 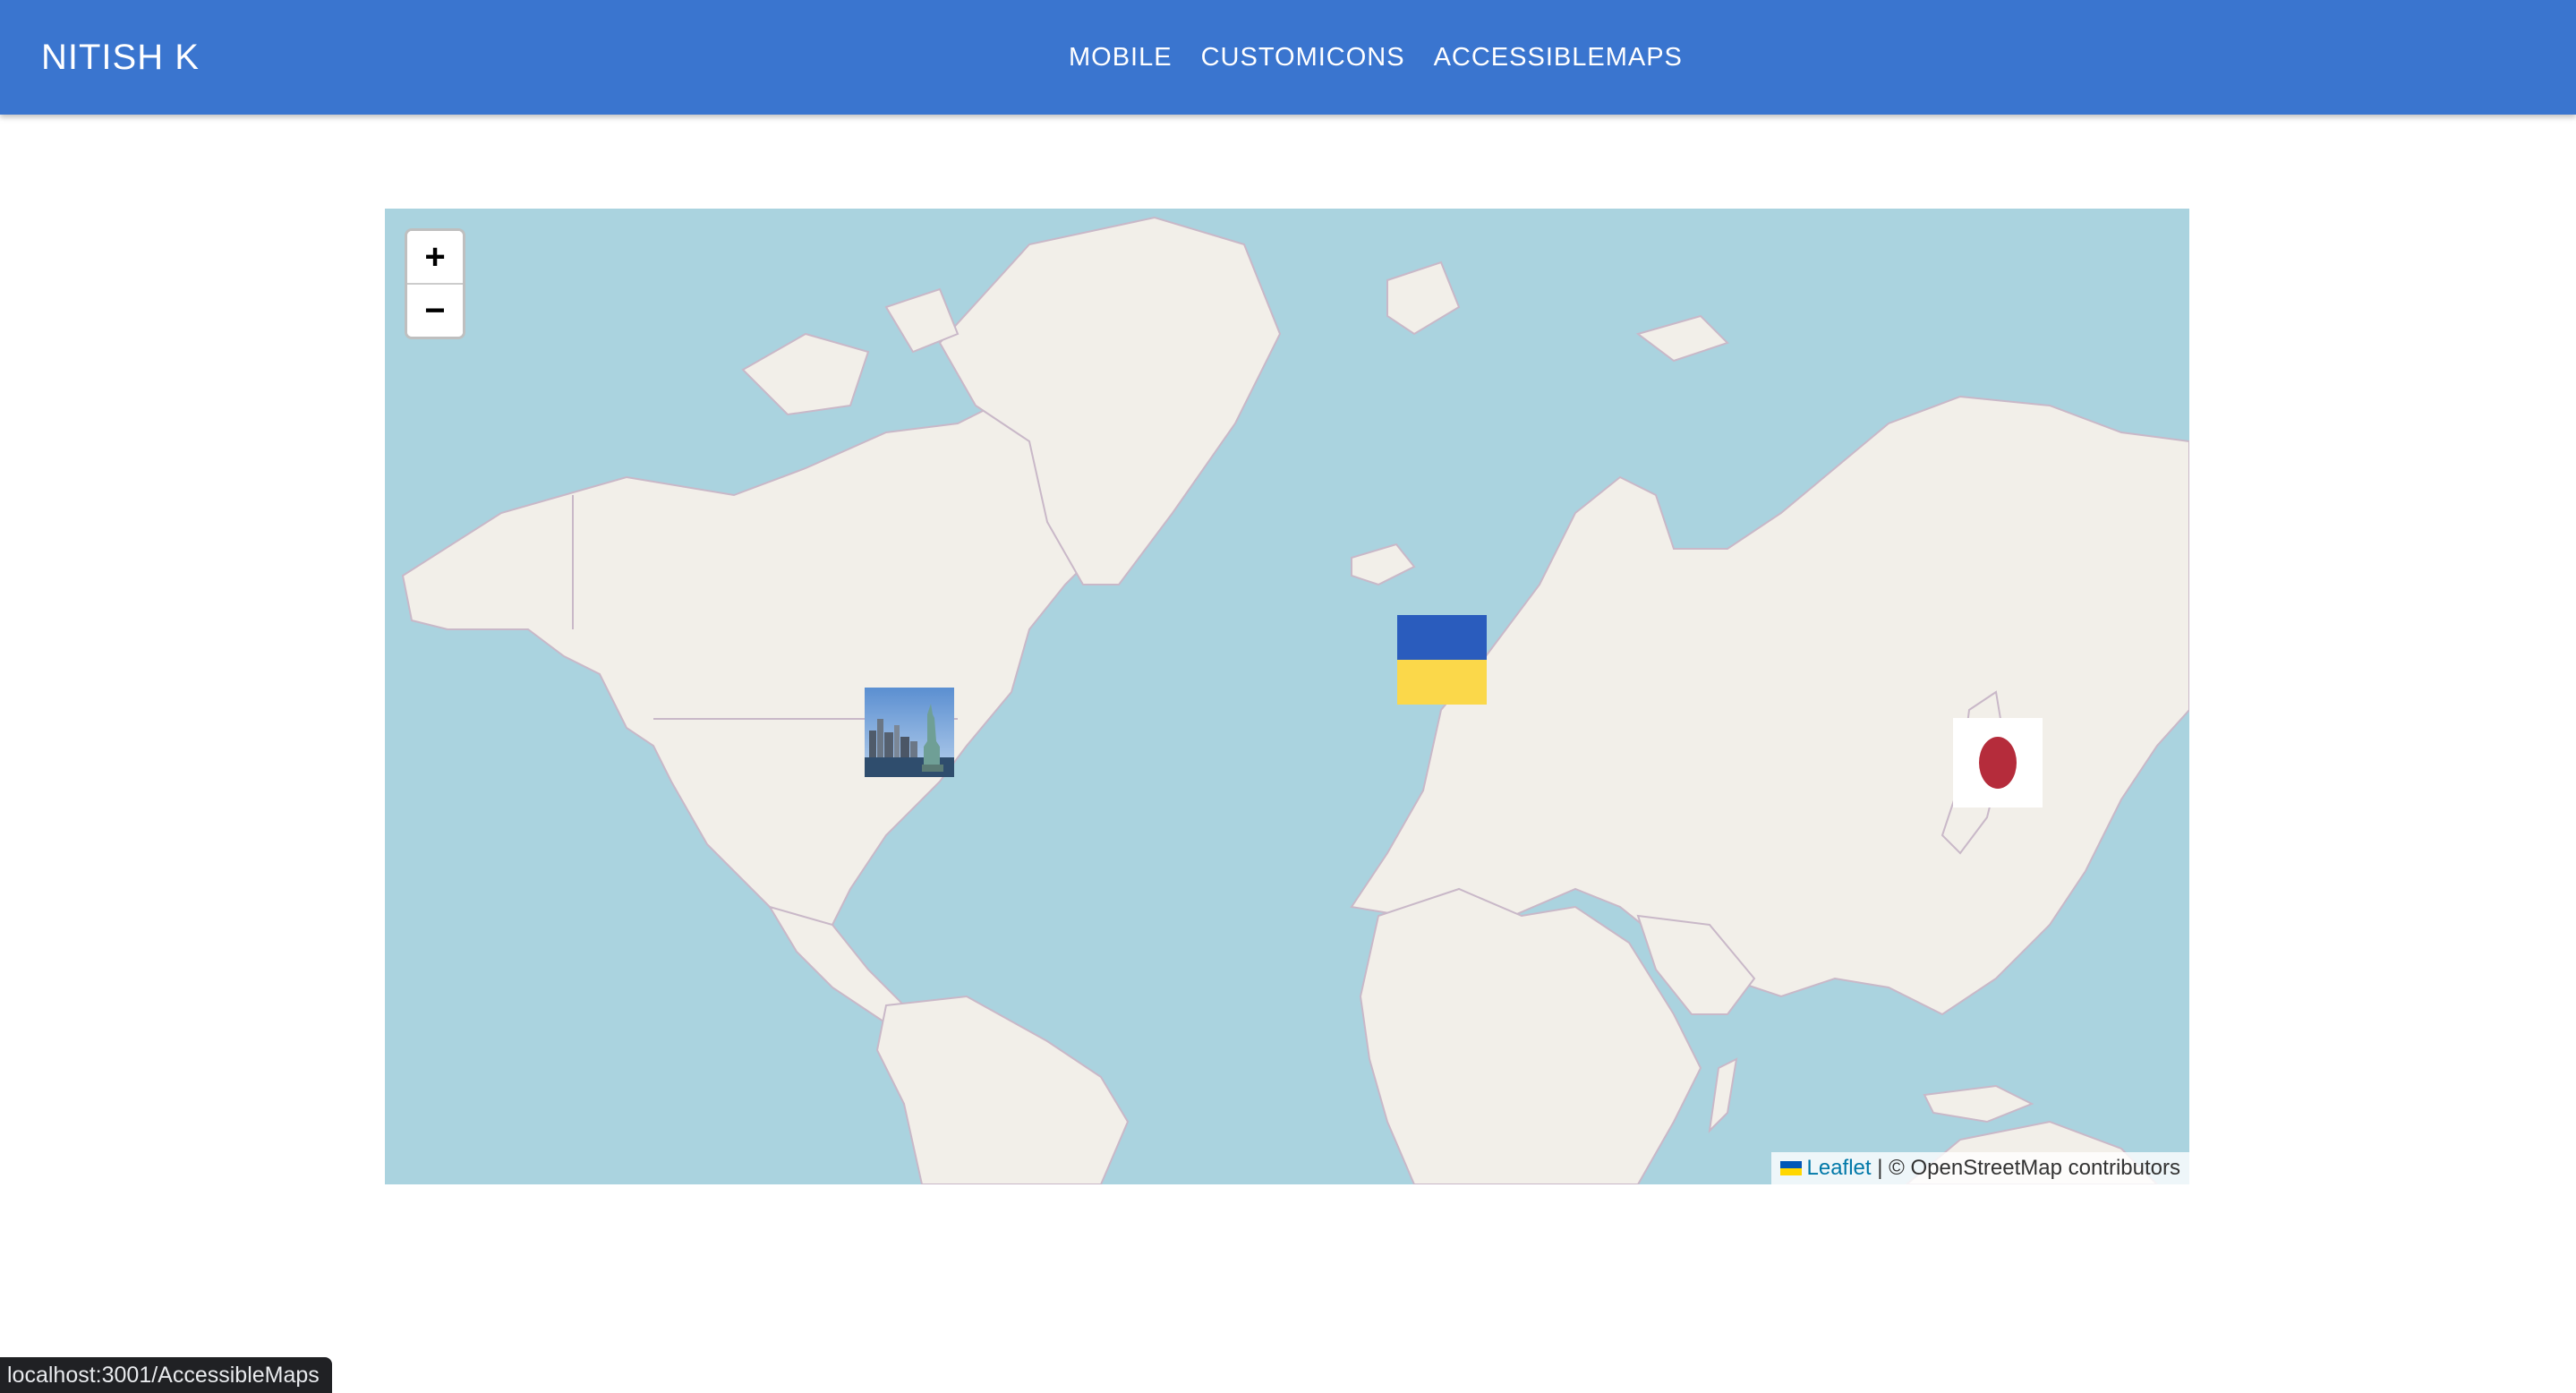 What do you see at coordinates (166, 1375) in the screenshot?
I see `browser-status-url: localhost:3001/AccessibleMaps` at bounding box center [166, 1375].